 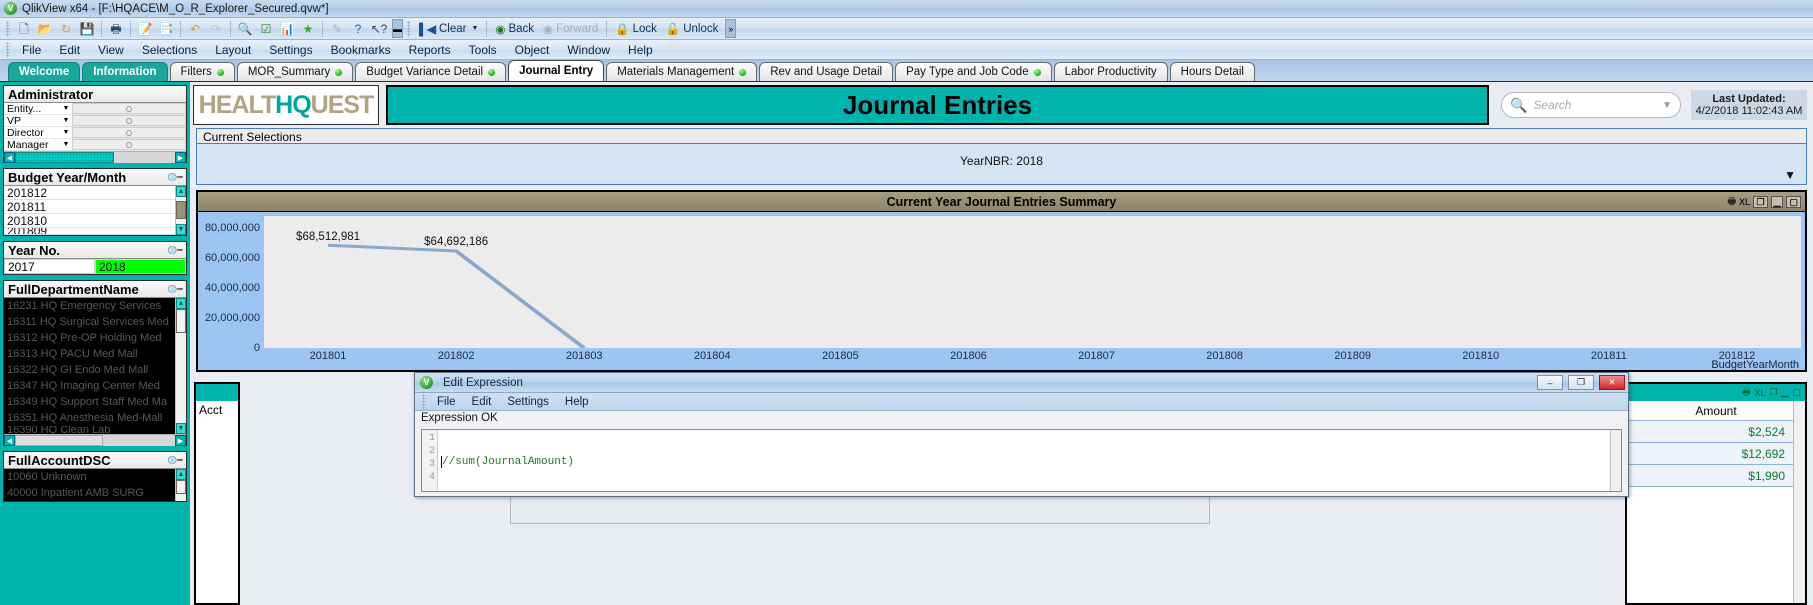 What do you see at coordinates (8, 49) in the screenshot?
I see `menubar-grip` at bounding box center [8, 49].